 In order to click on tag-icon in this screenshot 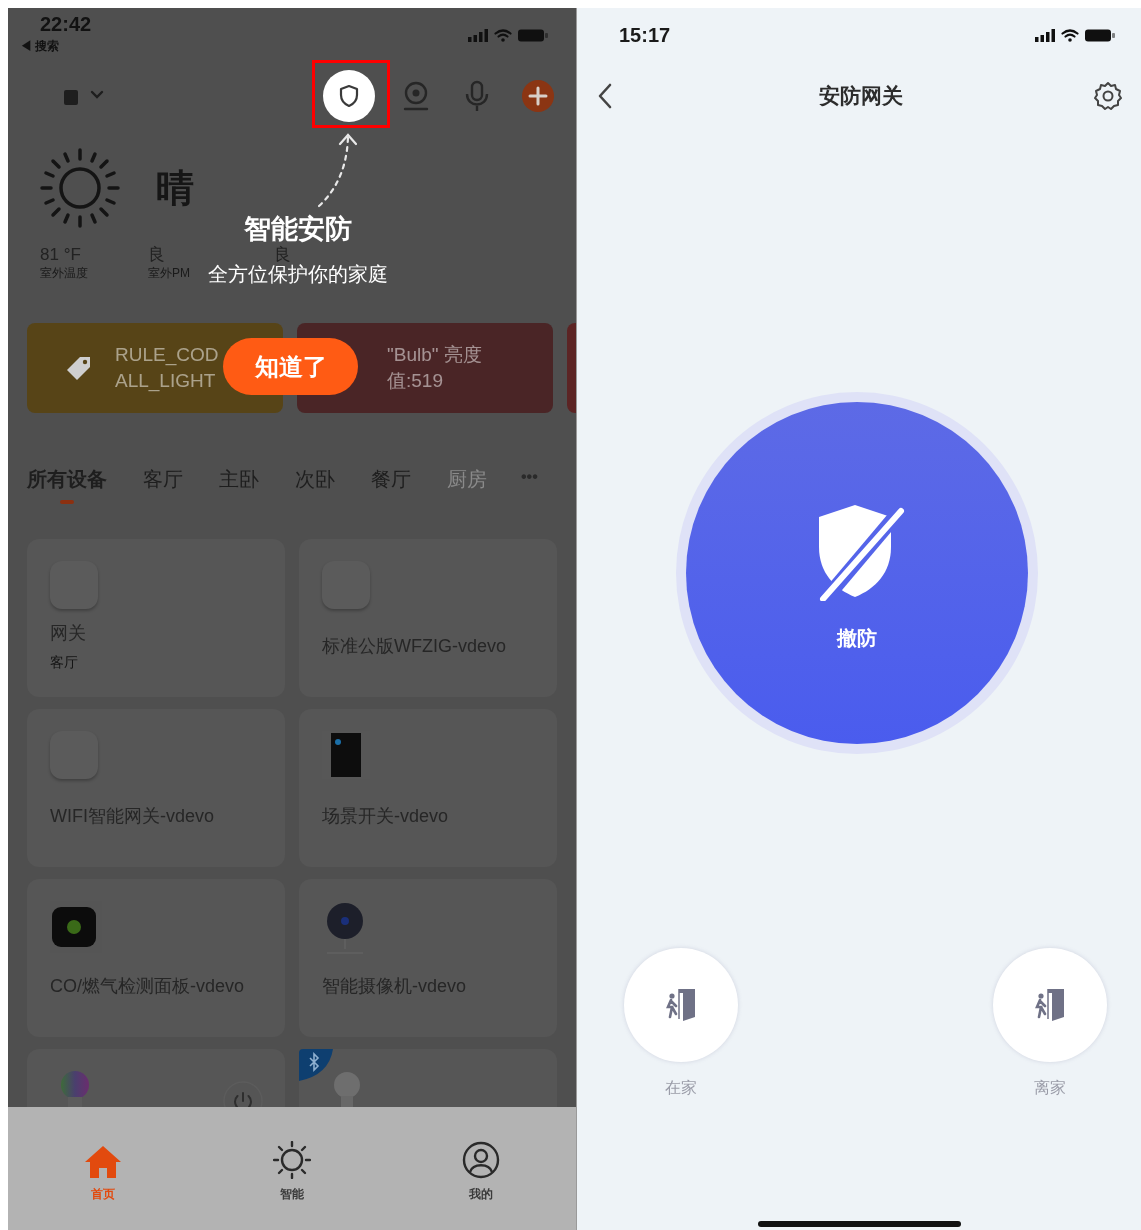, I will do `click(79, 368)`.